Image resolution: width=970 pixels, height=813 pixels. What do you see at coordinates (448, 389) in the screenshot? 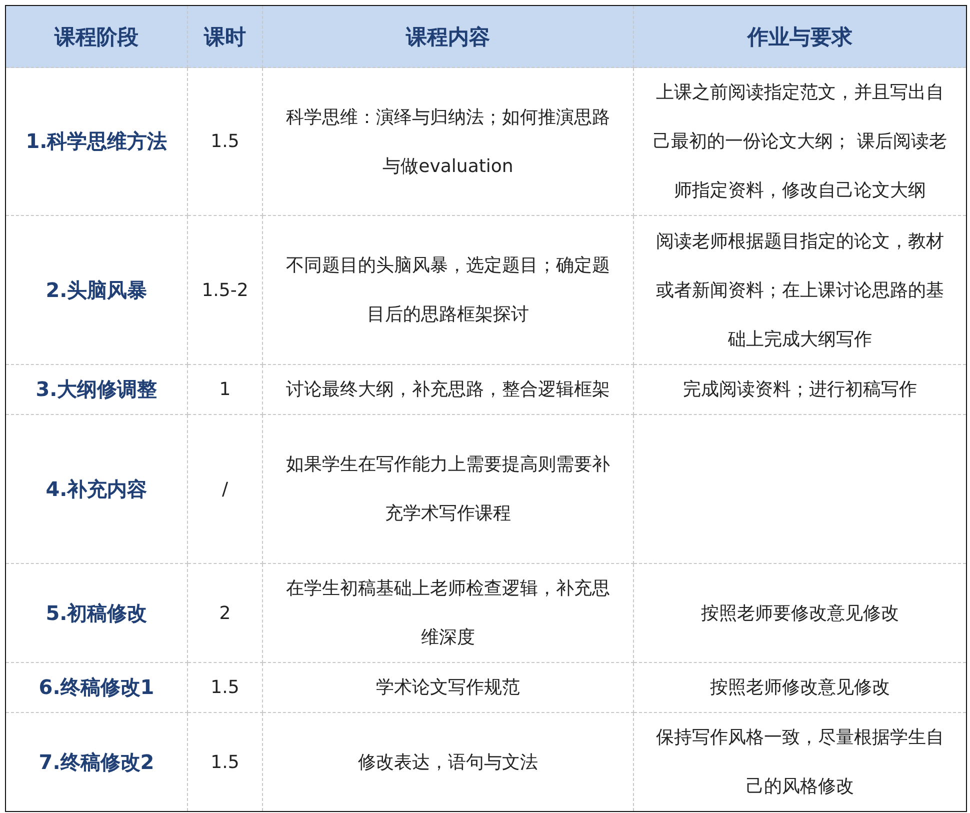
I see `content-cell: 讨论最终大纲，补充思路，整合逻辑框架` at bounding box center [448, 389].